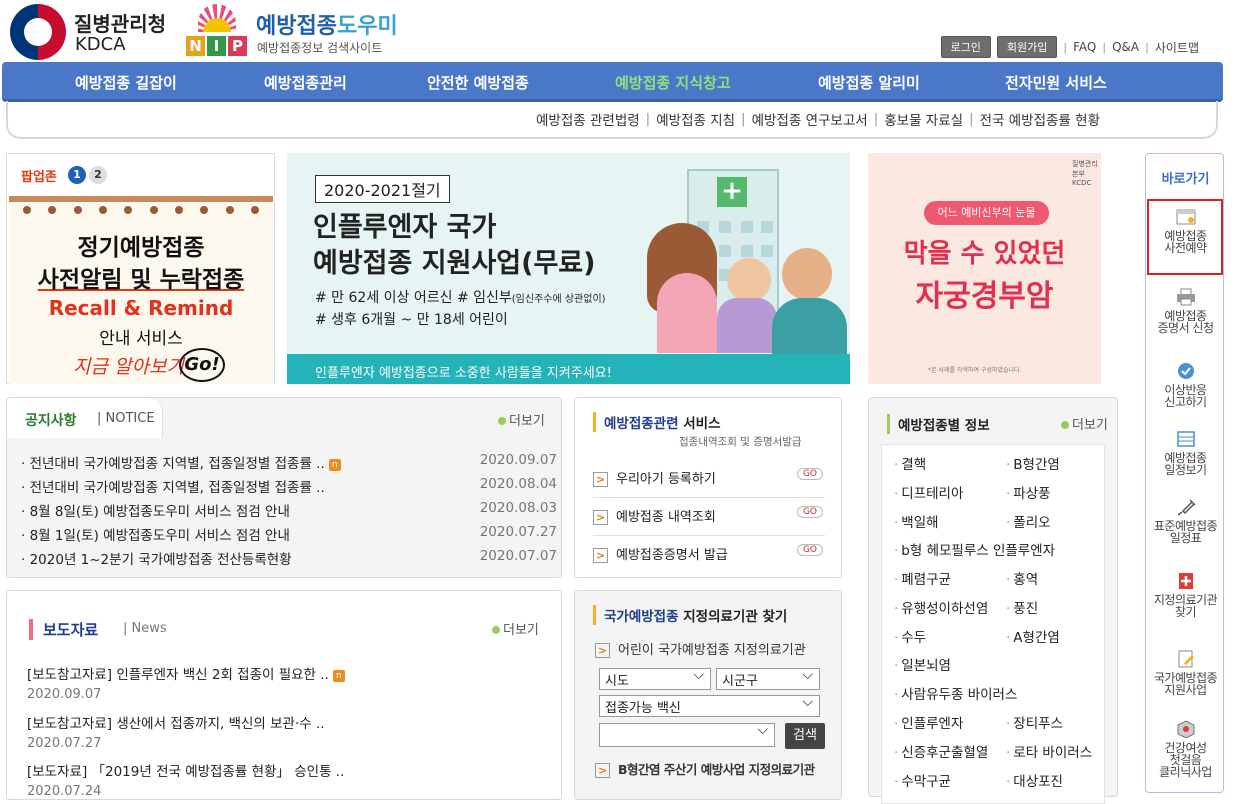 The image size is (1237, 804). Describe the element at coordinates (521, 419) in the screenshot. I see `notice-more-link: 더보기` at that location.